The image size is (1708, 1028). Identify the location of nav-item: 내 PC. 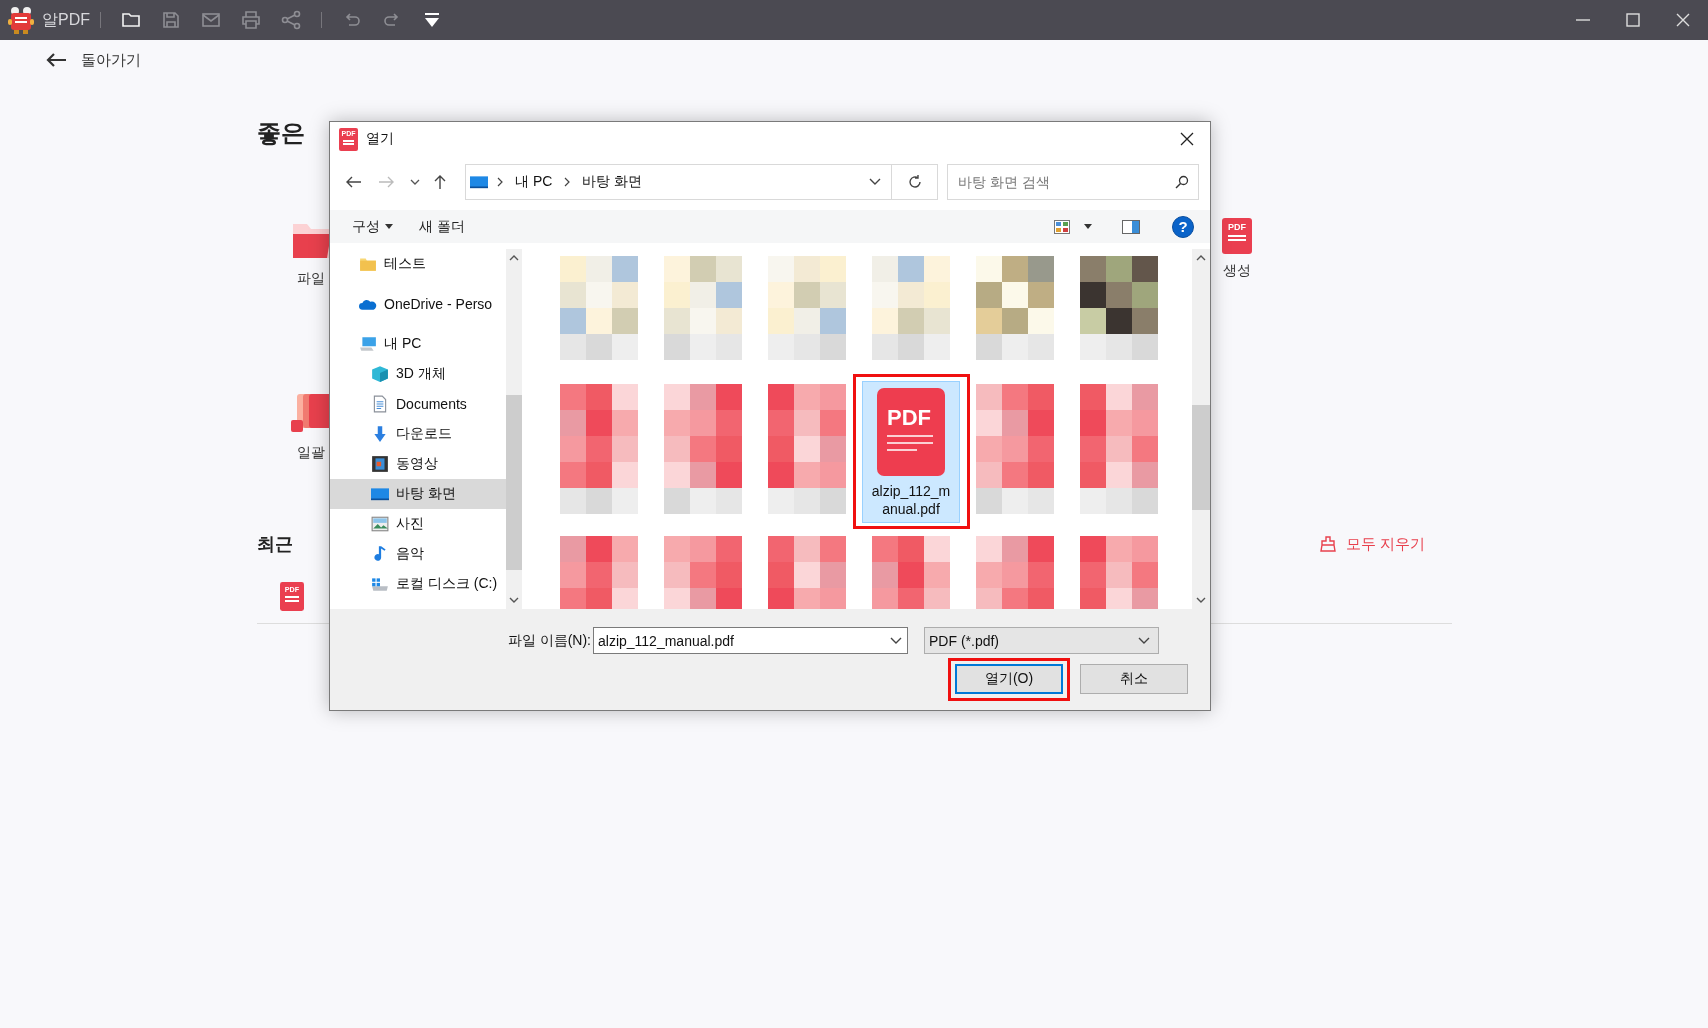
(418, 344).